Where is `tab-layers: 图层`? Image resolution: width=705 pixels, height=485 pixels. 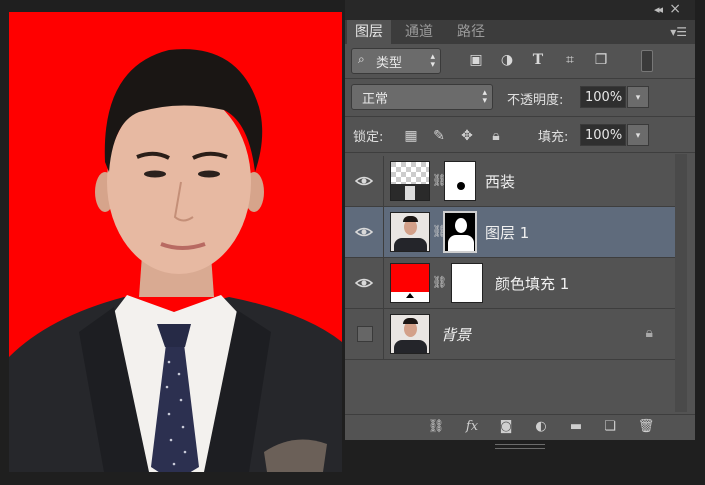 tab-layers: 图层 is located at coordinates (369, 32).